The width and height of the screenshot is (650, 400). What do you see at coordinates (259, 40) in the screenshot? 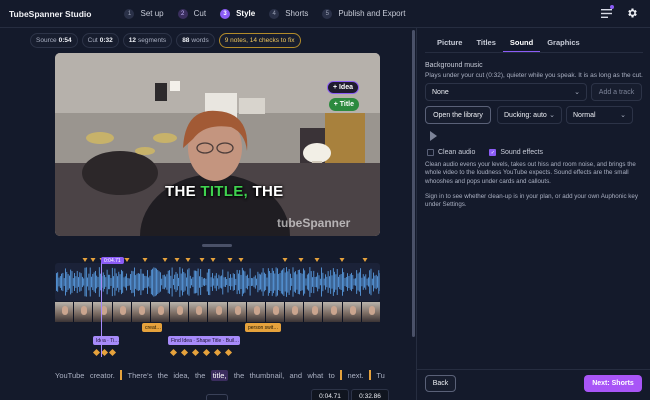
I see `notes-checks-badge: 9 notes, 14 checks to fix` at bounding box center [259, 40].